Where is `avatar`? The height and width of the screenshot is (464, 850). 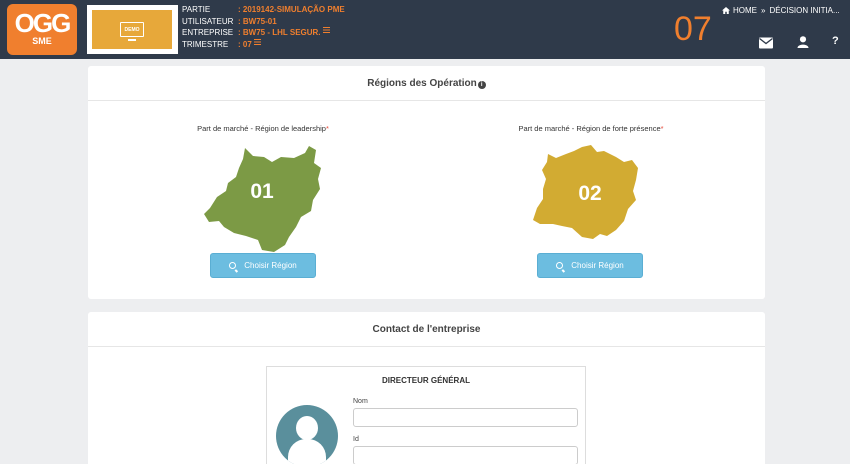
avatar is located at coordinates (307, 434).